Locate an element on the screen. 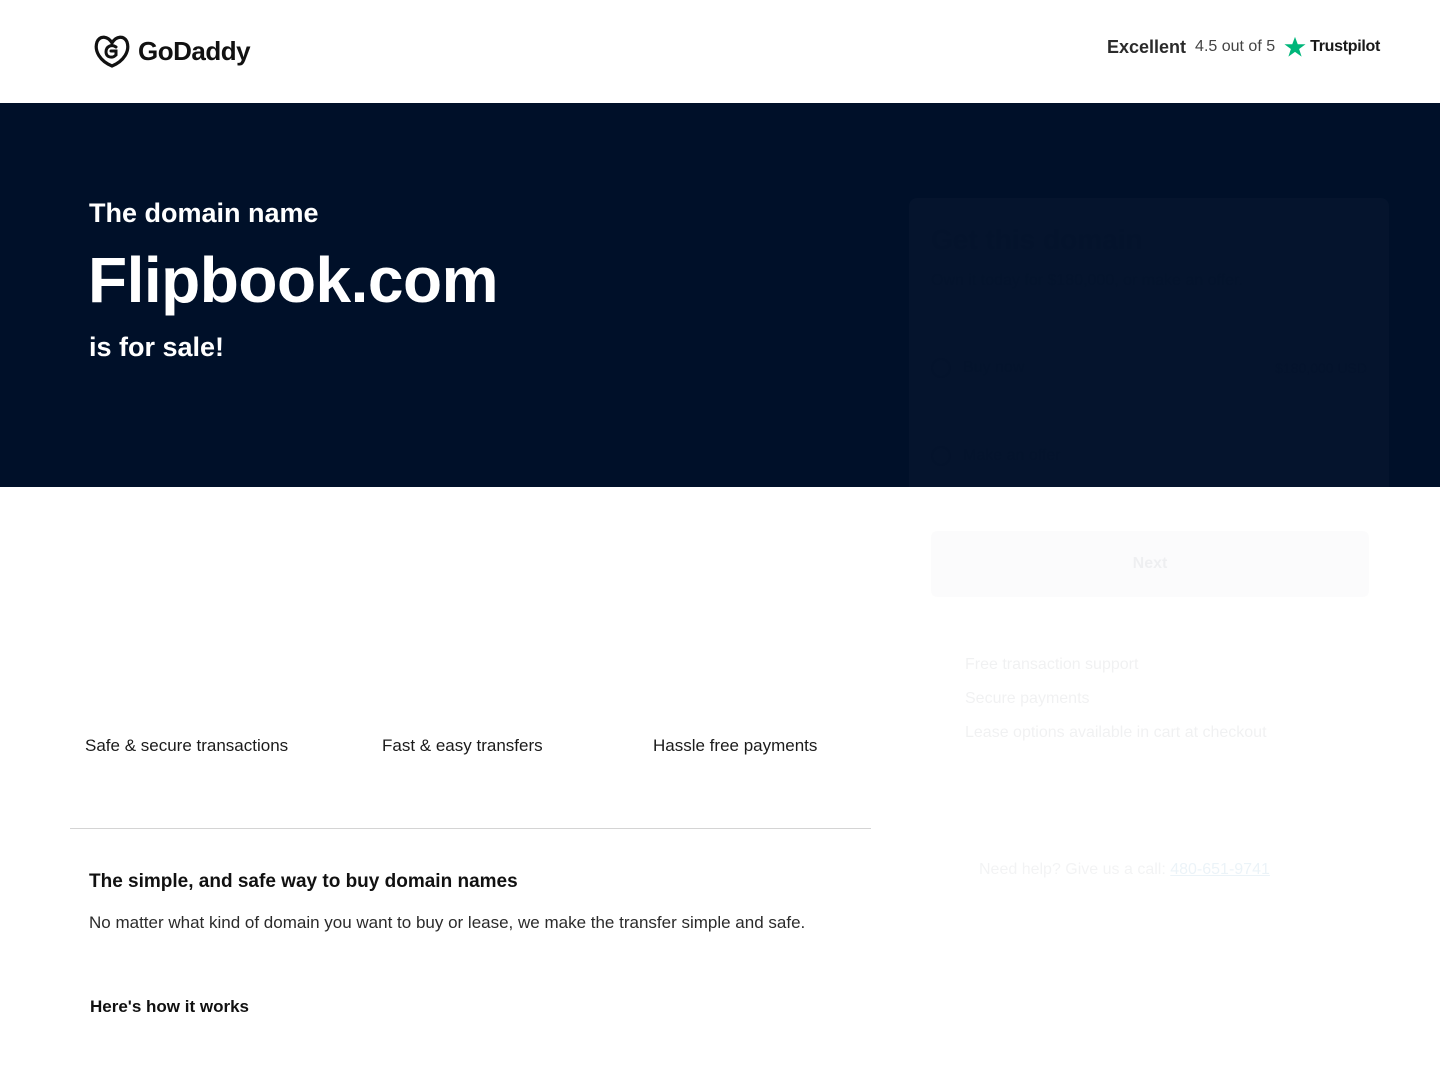  feature-payments: Hassle free payments is located at coordinates (735, 745).